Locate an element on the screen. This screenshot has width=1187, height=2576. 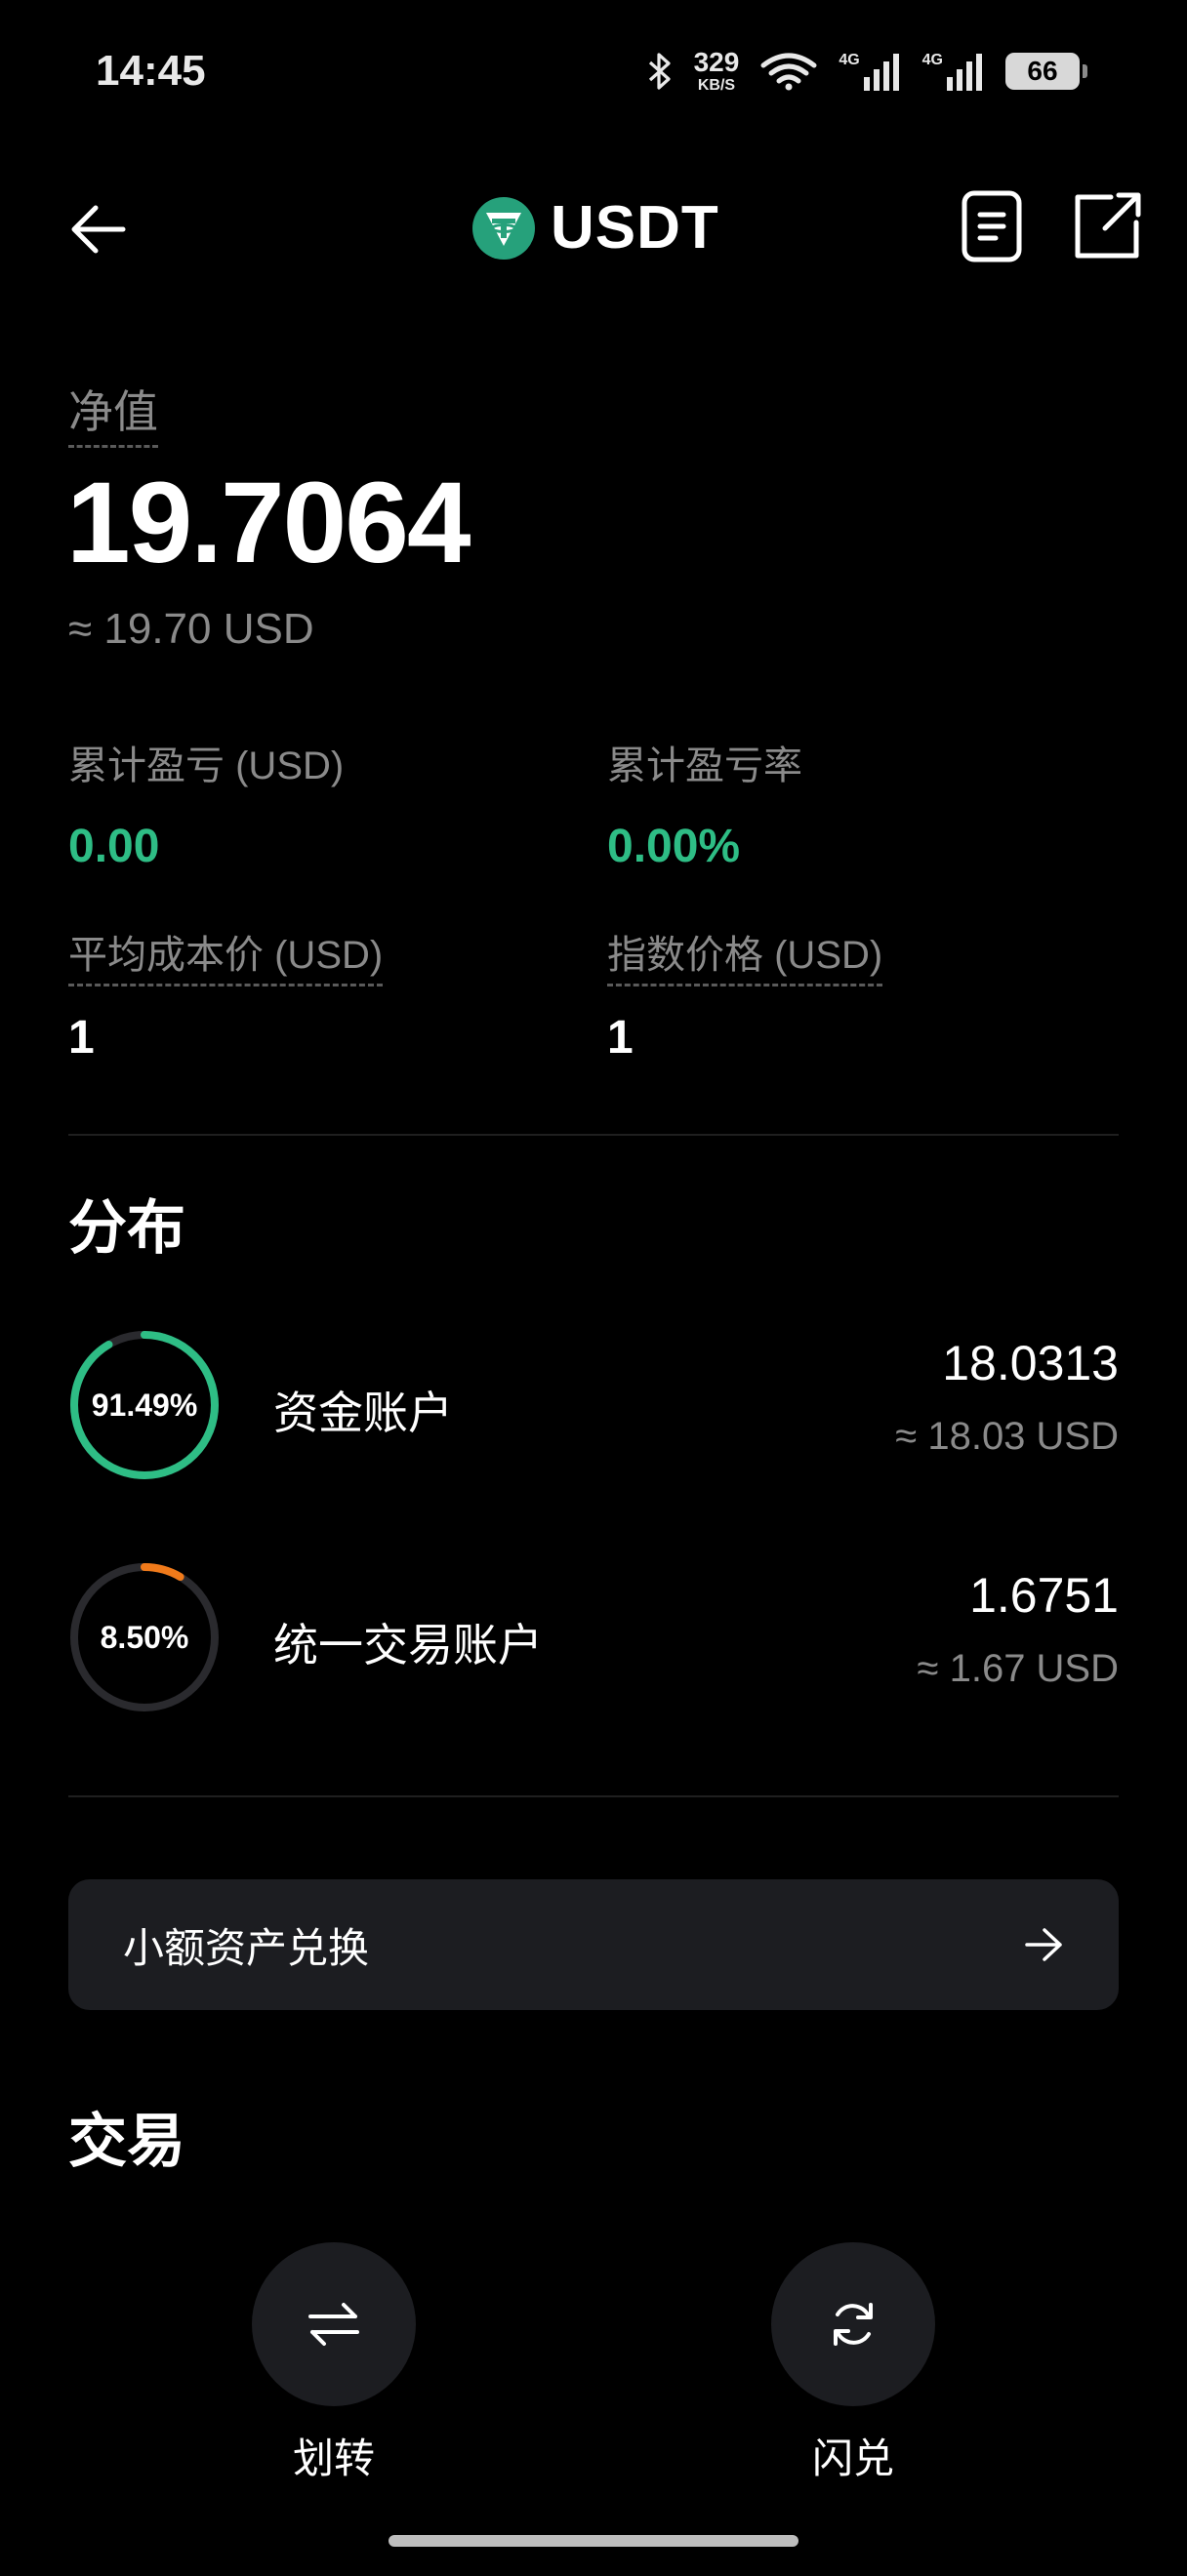
document-icon is located at coordinates (992, 226).